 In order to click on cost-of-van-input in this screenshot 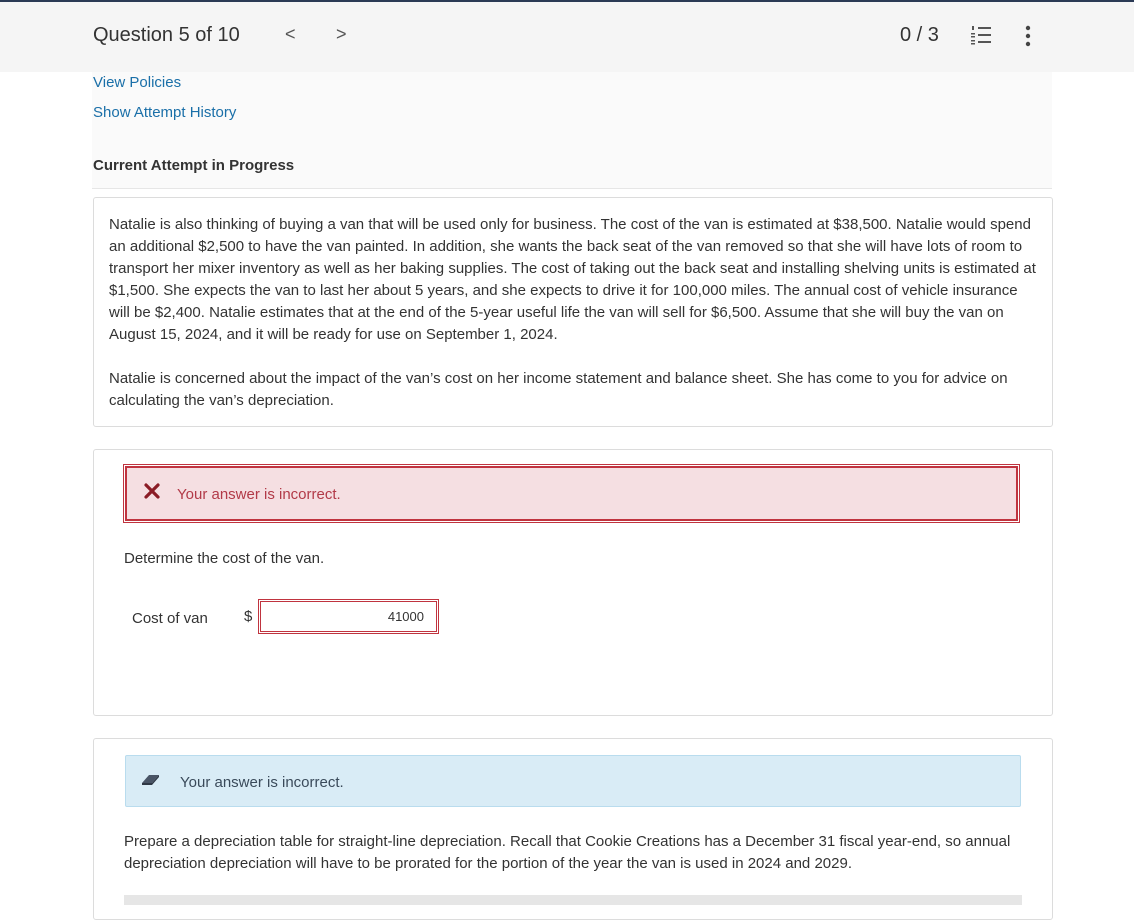, I will do `click(348, 616)`.